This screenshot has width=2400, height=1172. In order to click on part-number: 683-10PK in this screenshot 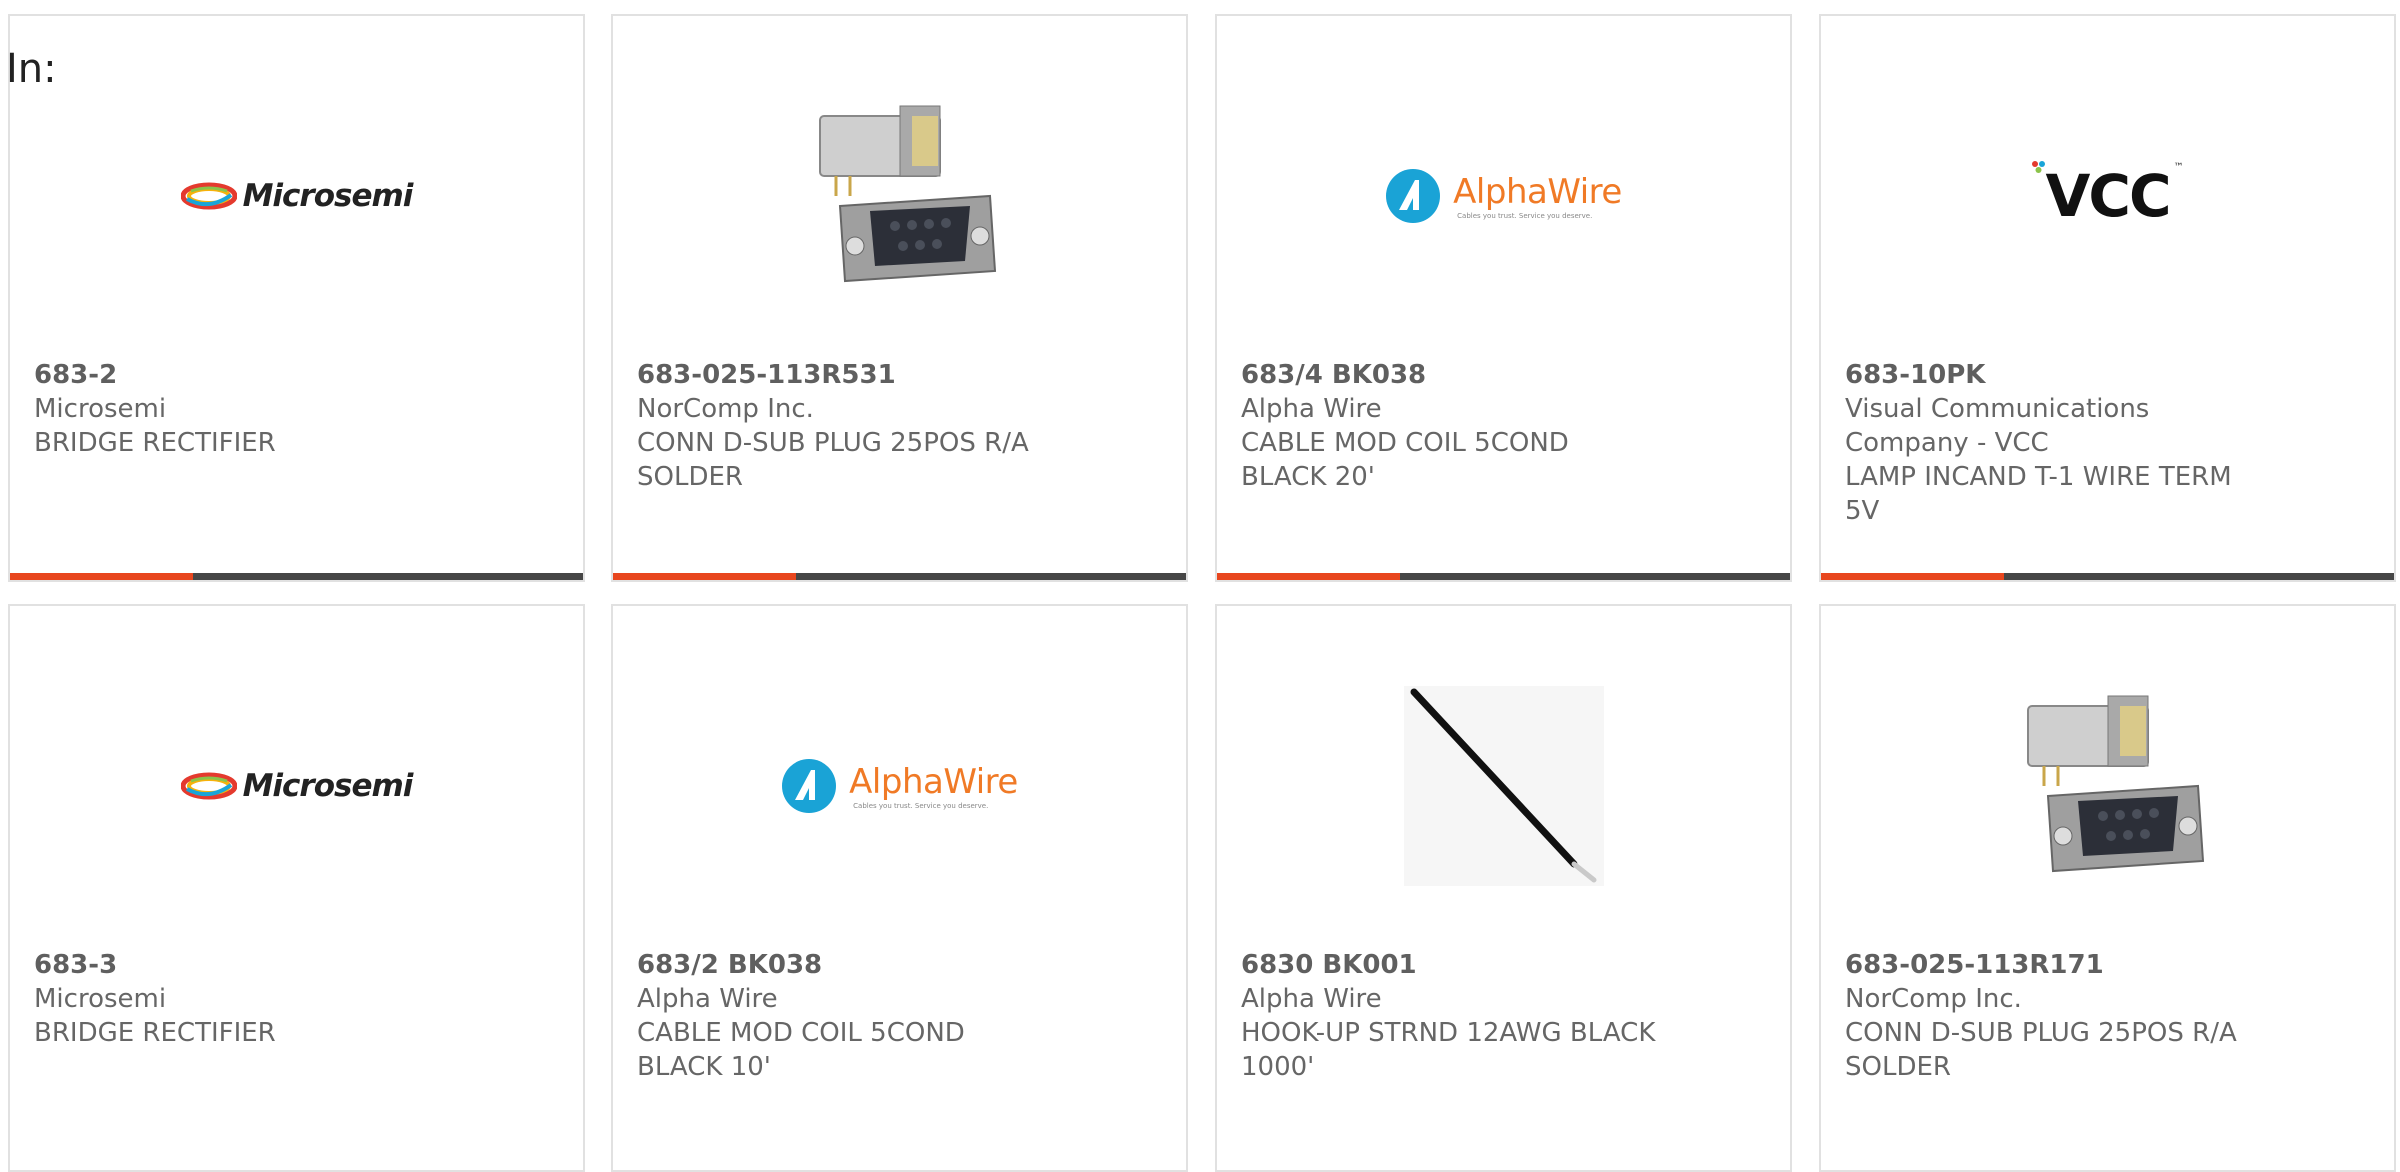, I will do `click(2055, 375)`.